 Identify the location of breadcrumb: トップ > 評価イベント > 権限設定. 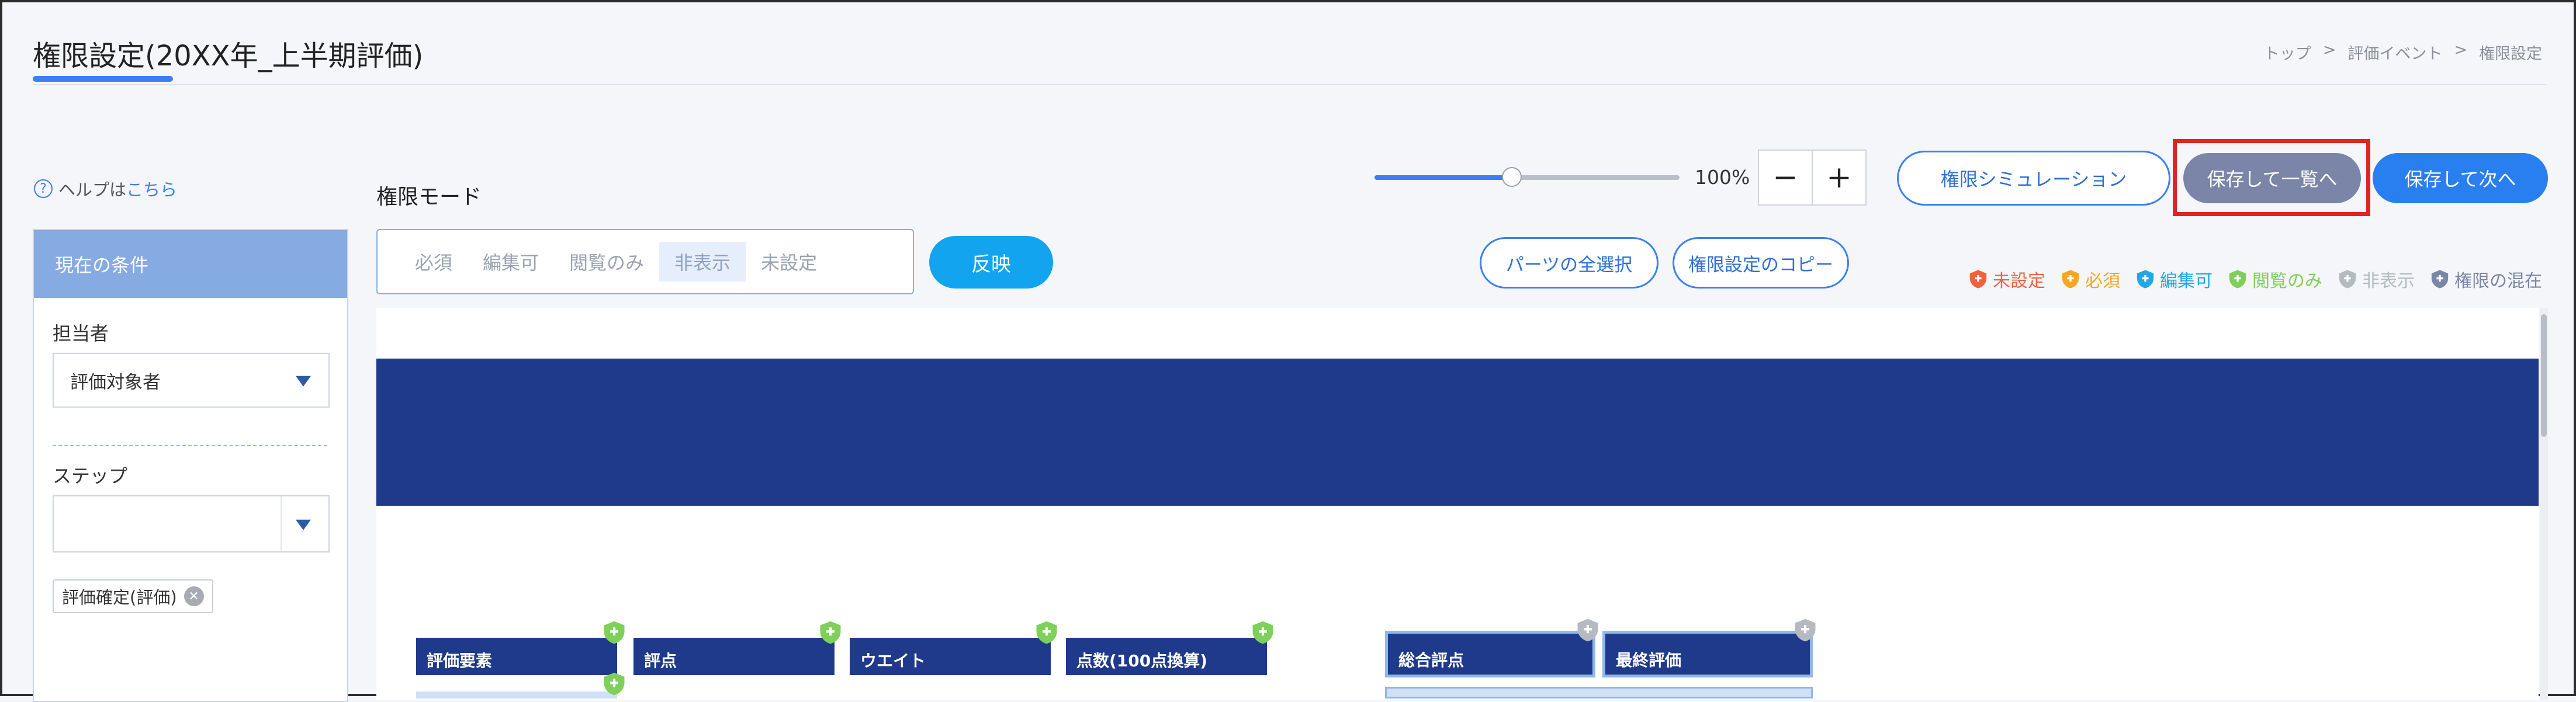
(2403, 53).